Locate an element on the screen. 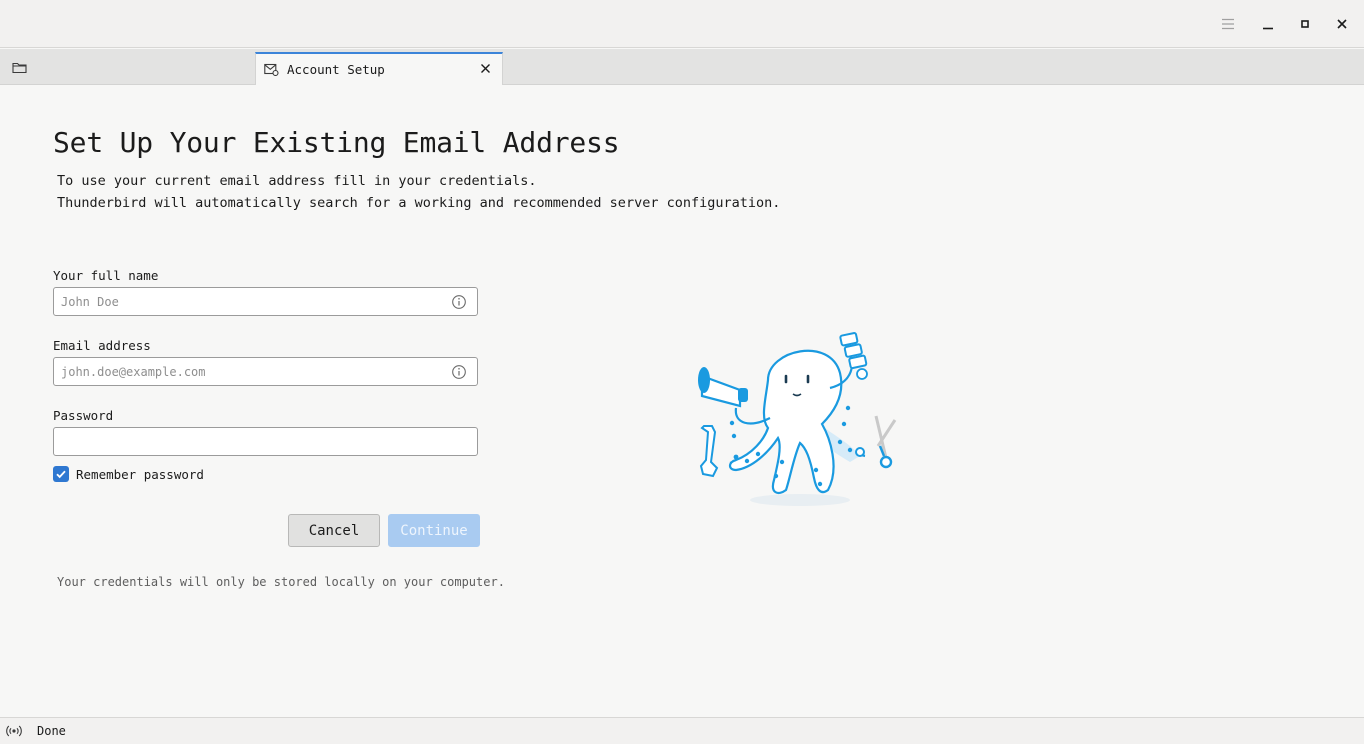 This screenshot has width=1364, height=744. remember-password-label: Remember password is located at coordinates (140, 474).